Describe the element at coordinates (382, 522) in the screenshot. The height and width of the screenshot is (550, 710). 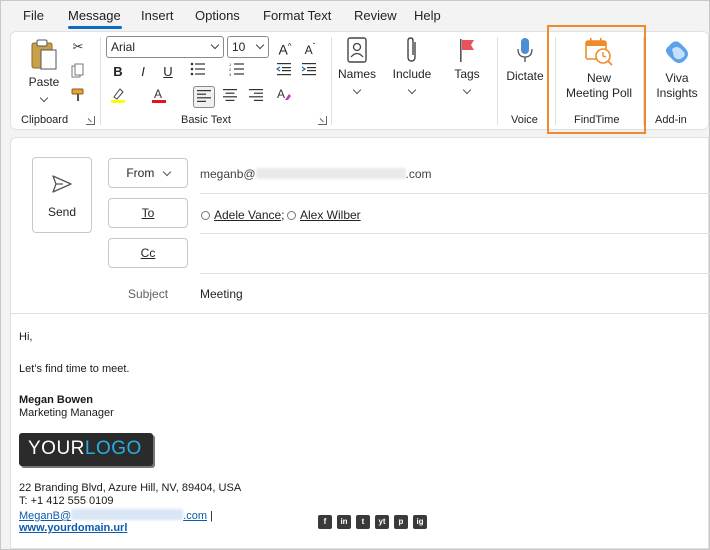
I see `youtube-icon: yt` at that location.